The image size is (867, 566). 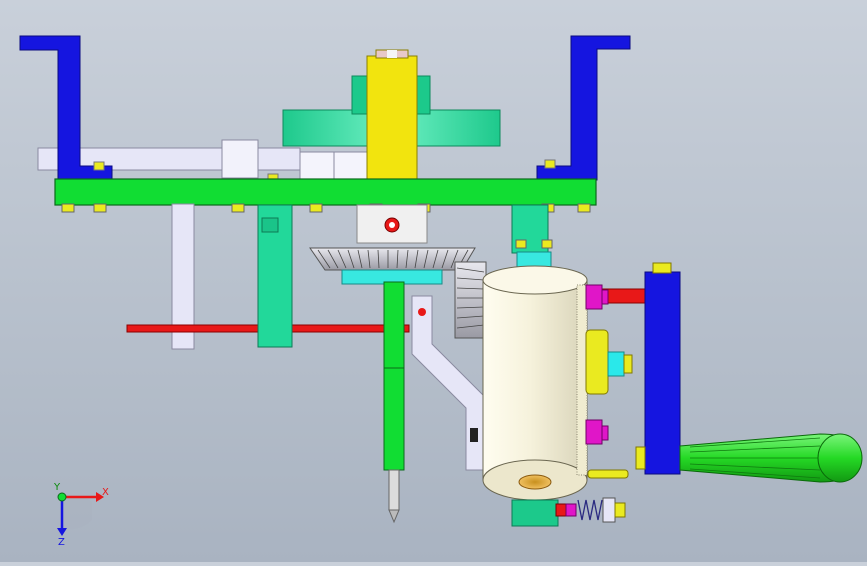 What do you see at coordinates (105, 492) in the screenshot?
I see `x-axis-label: X` at bounding box center [105, 492].